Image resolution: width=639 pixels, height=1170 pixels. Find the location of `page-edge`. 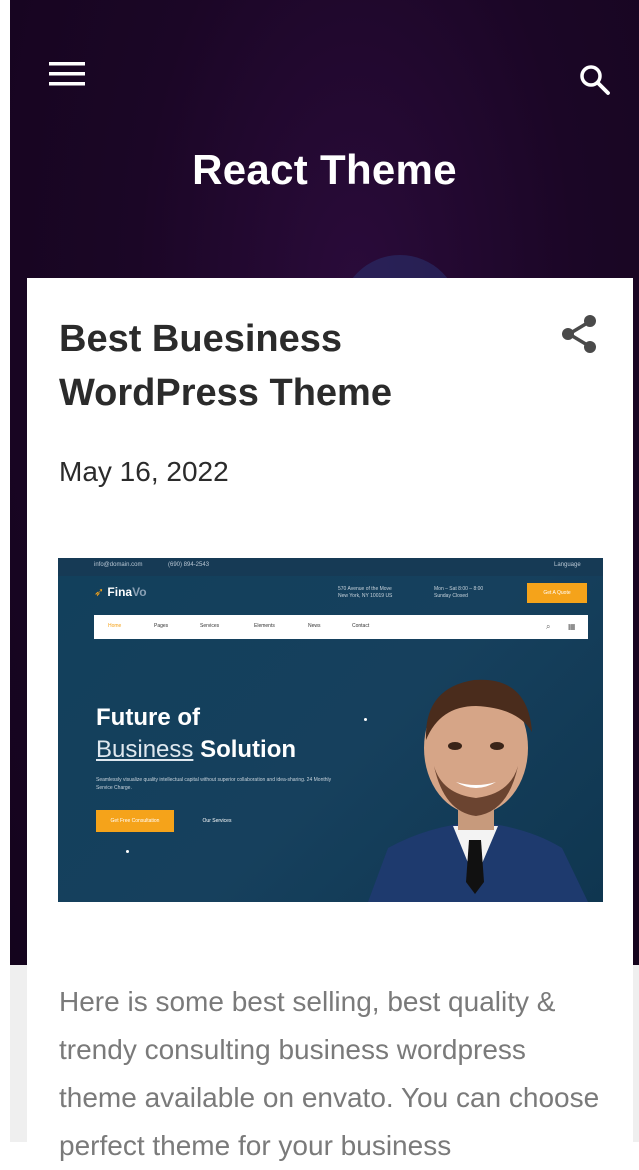

page-edge is located at coordinates (5, 571).